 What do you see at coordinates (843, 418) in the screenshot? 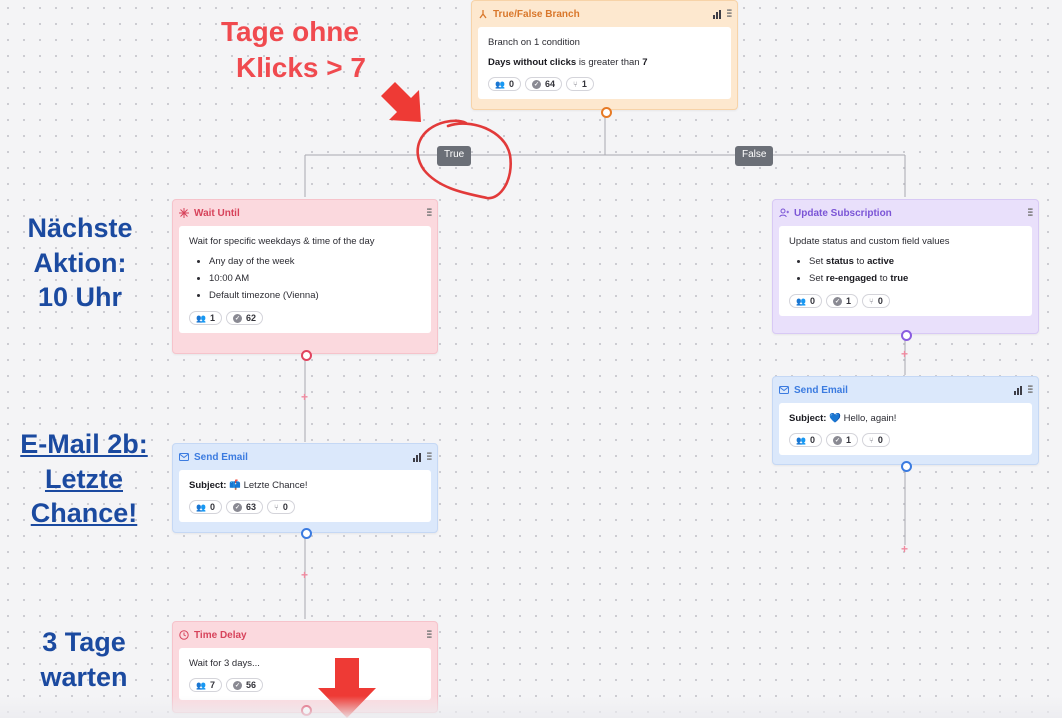
I see `email-subject: Subject: 💙 Hello, again!` at bounding box center [843, 418].